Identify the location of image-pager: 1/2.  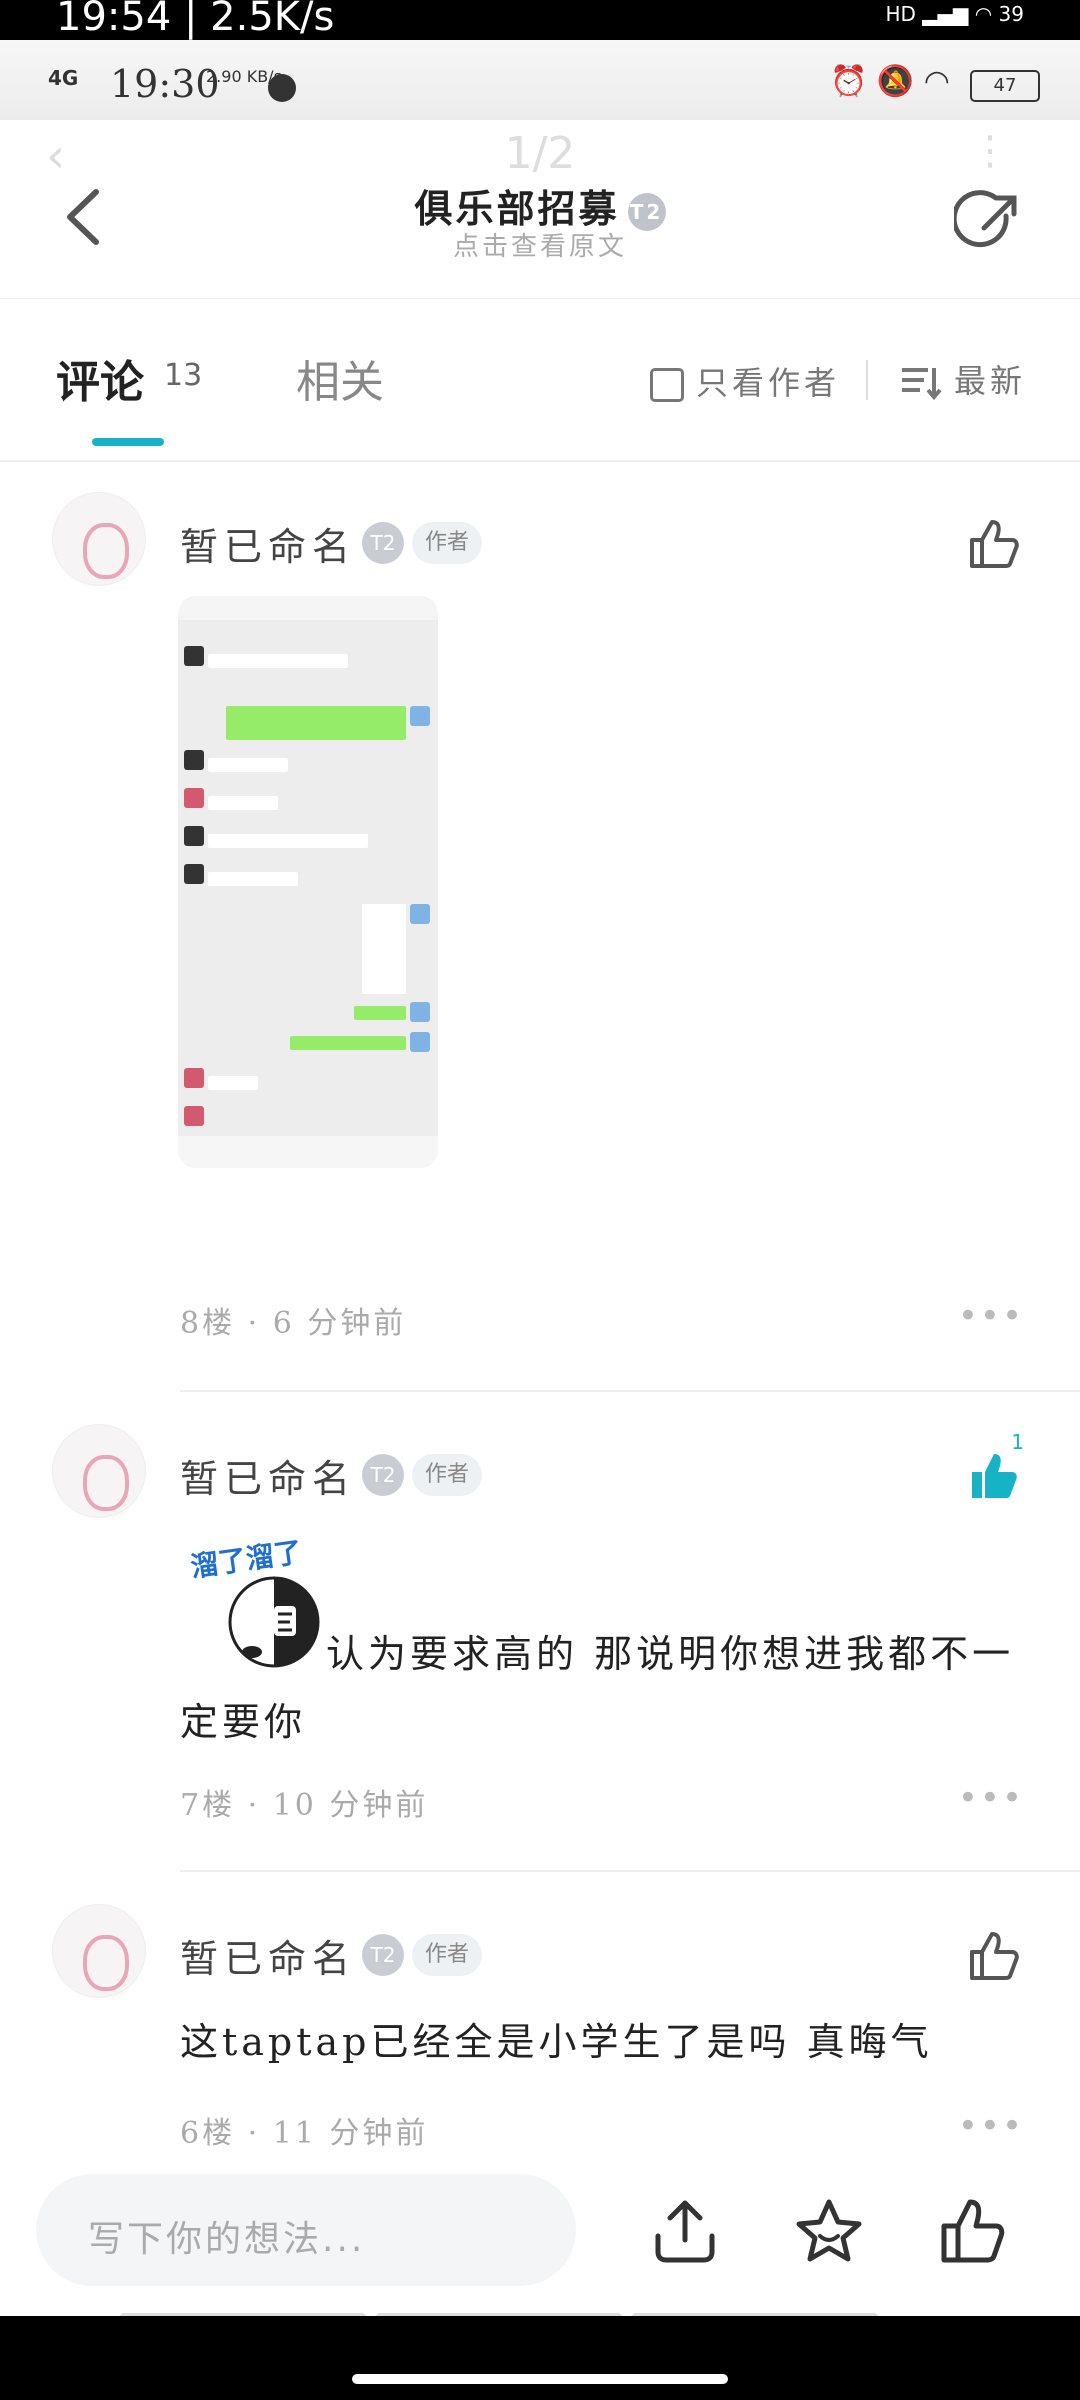
(540, 153).